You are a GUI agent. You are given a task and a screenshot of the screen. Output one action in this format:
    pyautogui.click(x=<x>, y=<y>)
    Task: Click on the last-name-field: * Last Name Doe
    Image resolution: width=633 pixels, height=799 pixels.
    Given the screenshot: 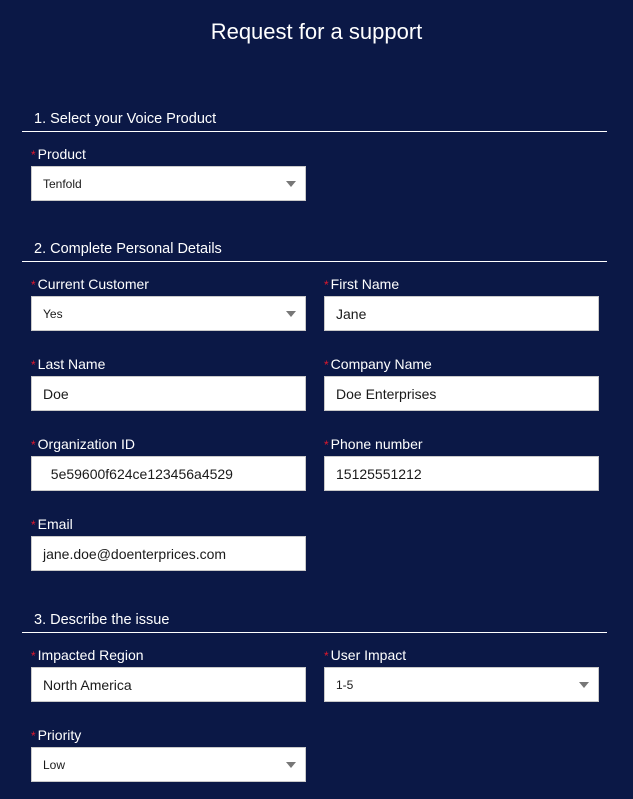 What is the action you would take?
    pyautogui.click(x=168, y=383)
    